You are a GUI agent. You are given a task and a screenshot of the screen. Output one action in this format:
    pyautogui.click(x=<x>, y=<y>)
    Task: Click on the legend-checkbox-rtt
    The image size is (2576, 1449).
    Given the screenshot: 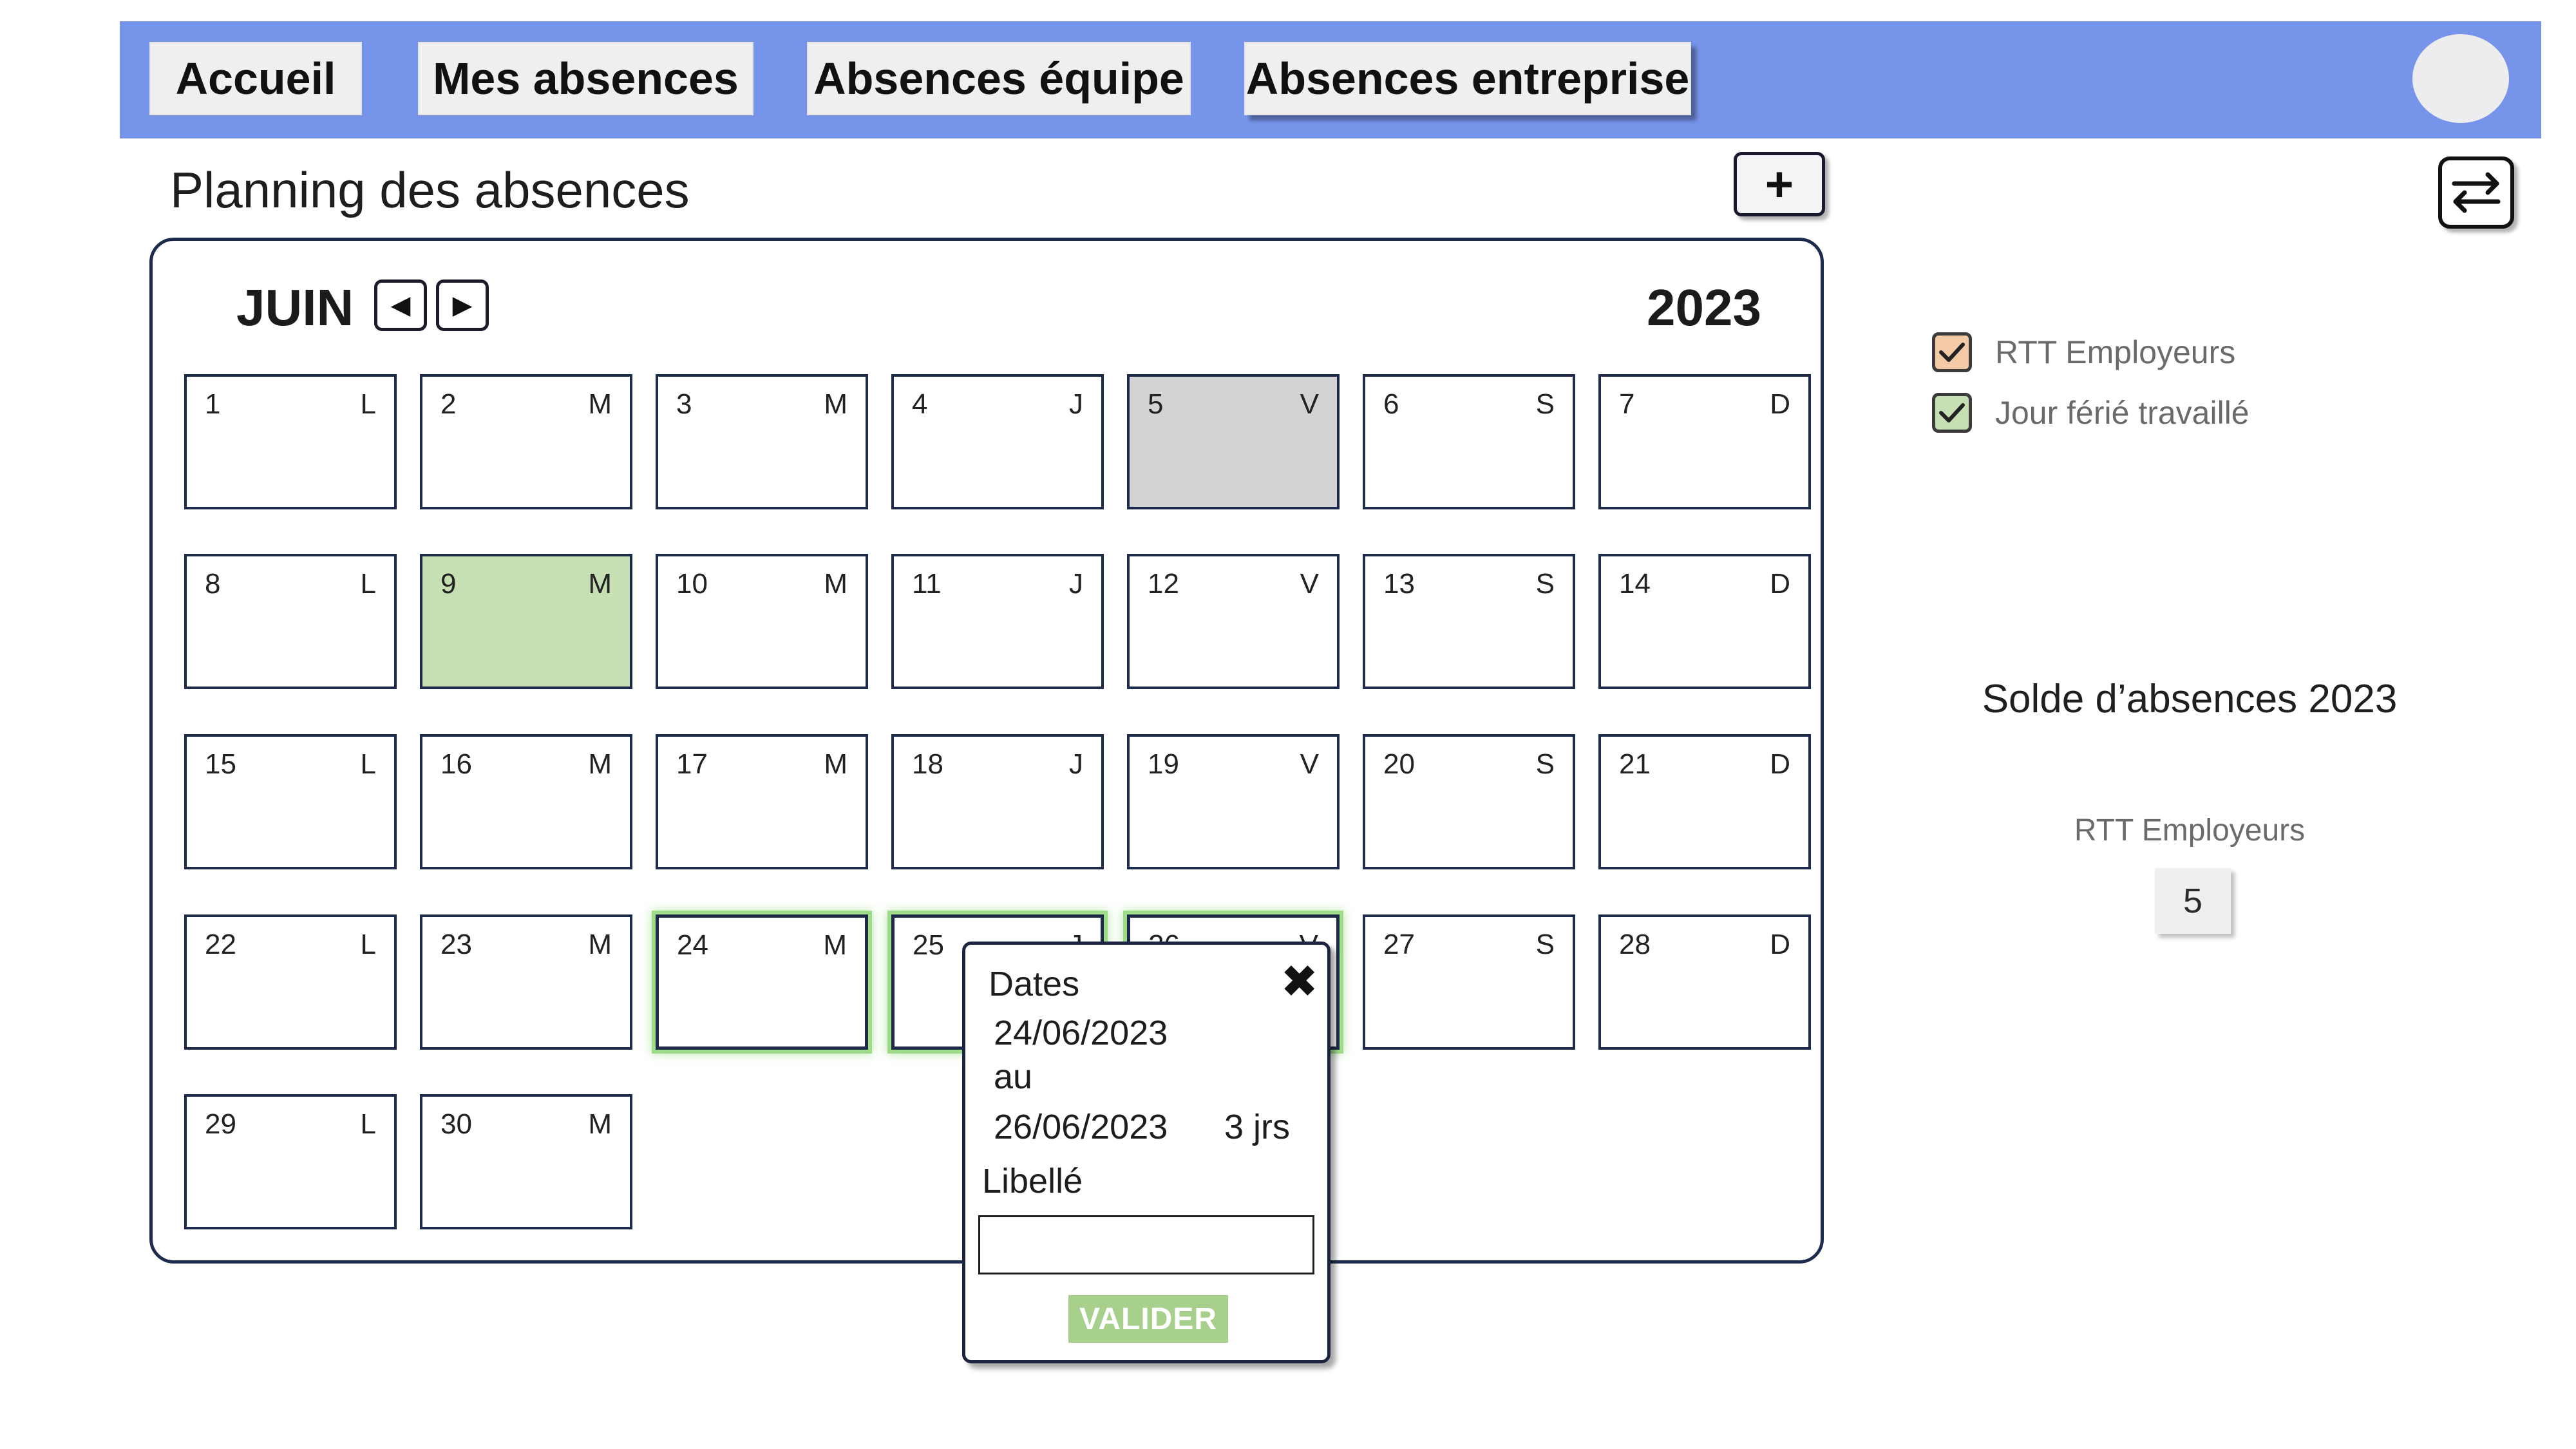 What is the action you would take?
    pyautogui.click(x=1952, y=352)
    